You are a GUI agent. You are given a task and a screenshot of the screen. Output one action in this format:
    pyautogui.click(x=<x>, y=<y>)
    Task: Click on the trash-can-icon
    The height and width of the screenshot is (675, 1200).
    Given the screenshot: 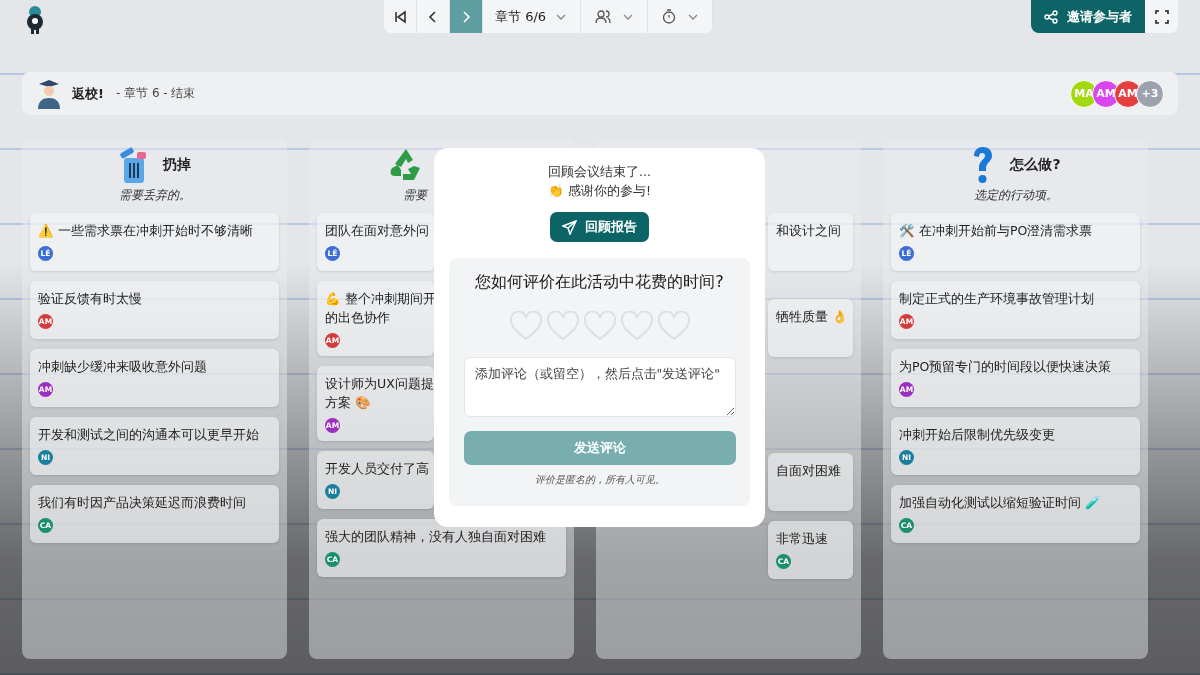 What is the action you would take?
    pyautogui.click(x=133, y=165)
    